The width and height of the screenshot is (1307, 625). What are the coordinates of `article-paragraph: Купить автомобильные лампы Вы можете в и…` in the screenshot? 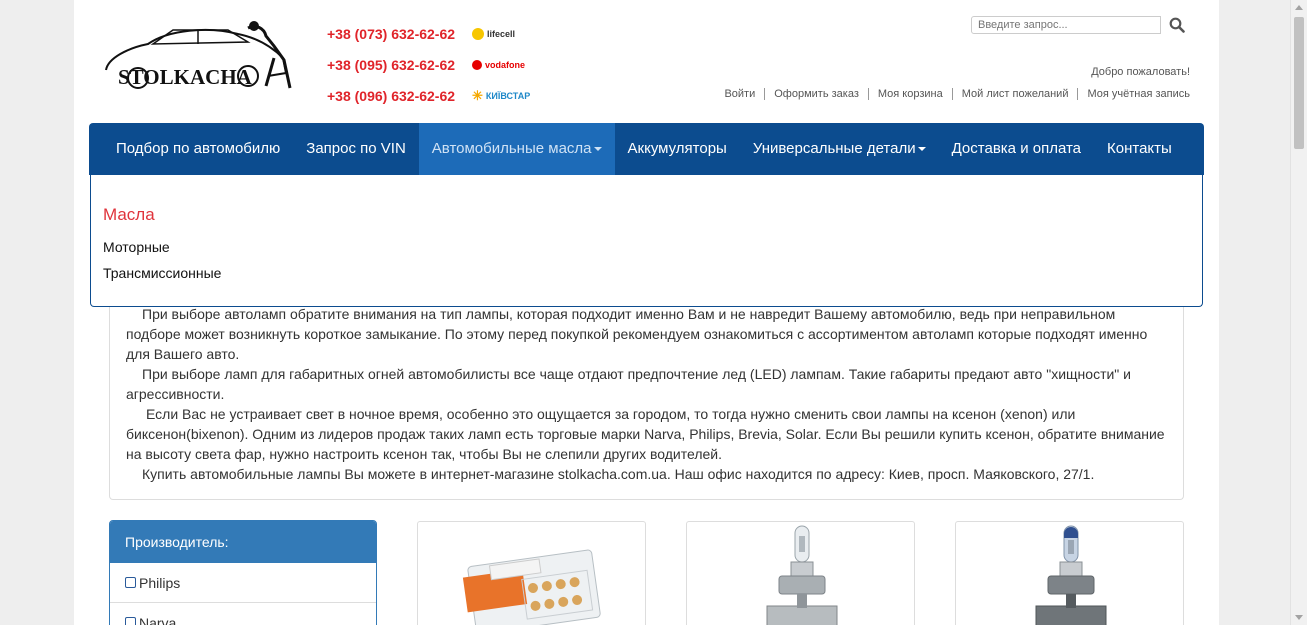 It's located at (618, 474).